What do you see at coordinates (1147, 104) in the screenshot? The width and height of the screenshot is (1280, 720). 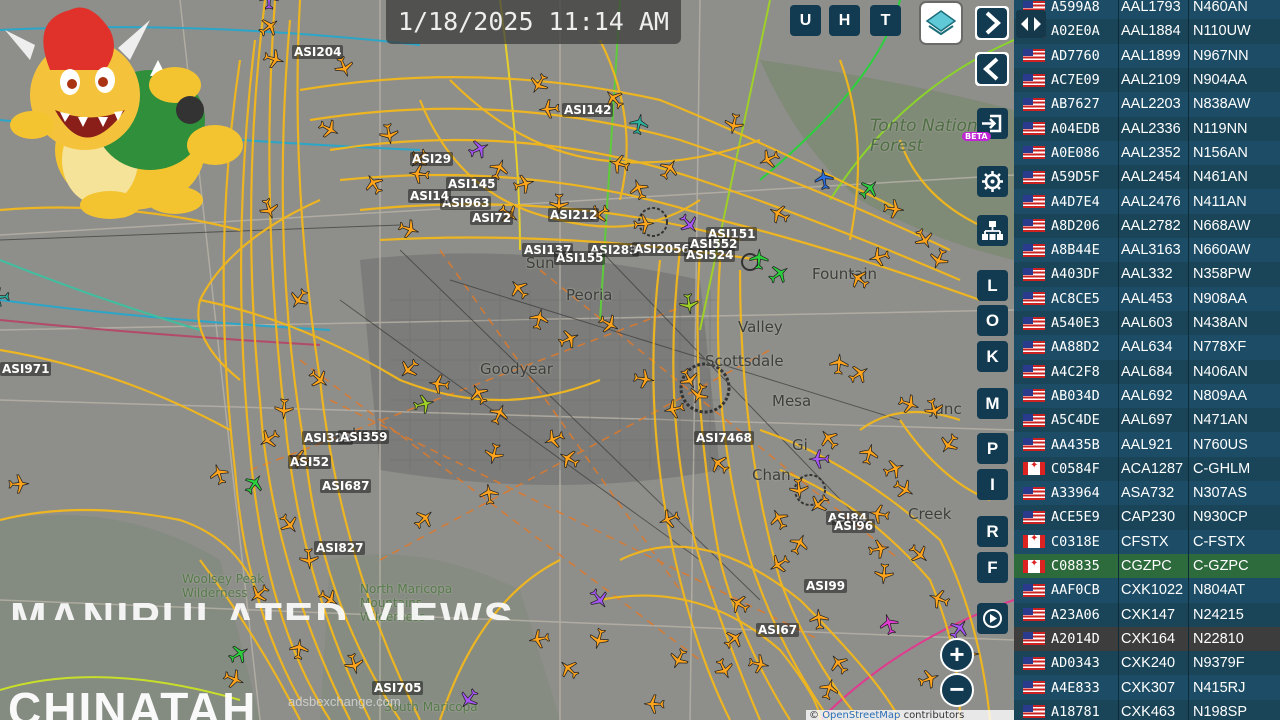 I see `aircraft-row: AB7627 AAL2203 N838AW` at bounding box center [1147, 104].